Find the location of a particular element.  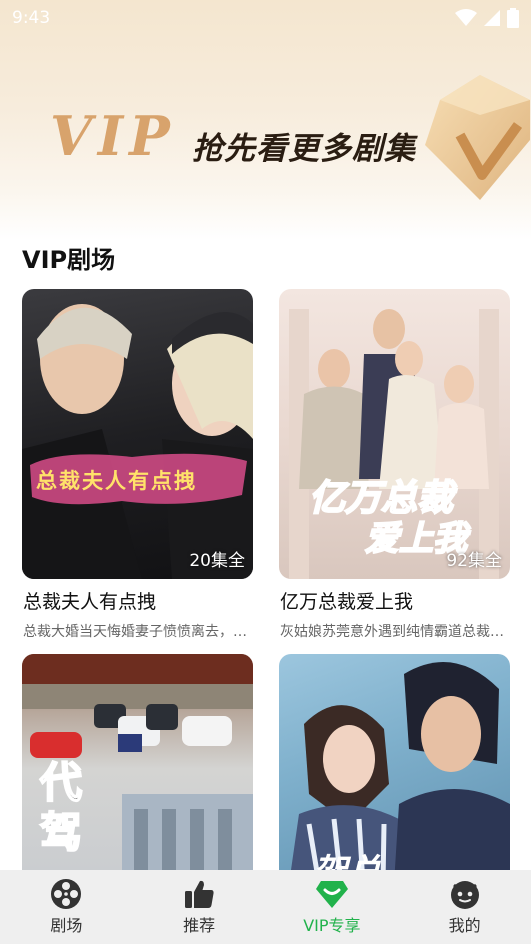

battery-icon is located at coordinates (513, 18).